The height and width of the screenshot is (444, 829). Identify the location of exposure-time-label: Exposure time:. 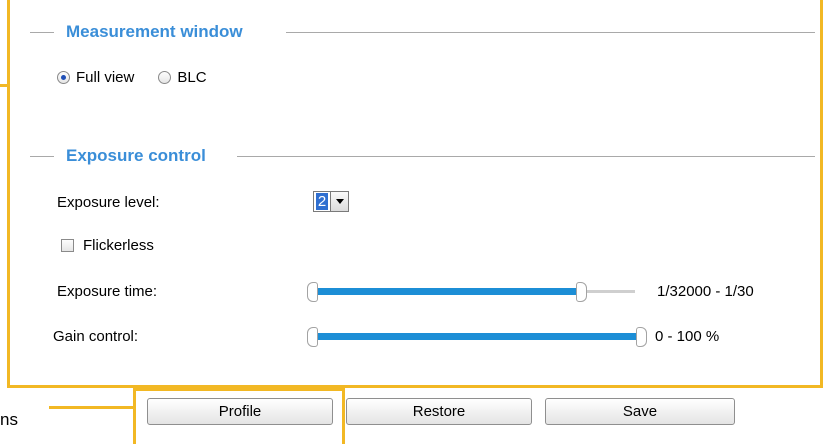
(107, 291).